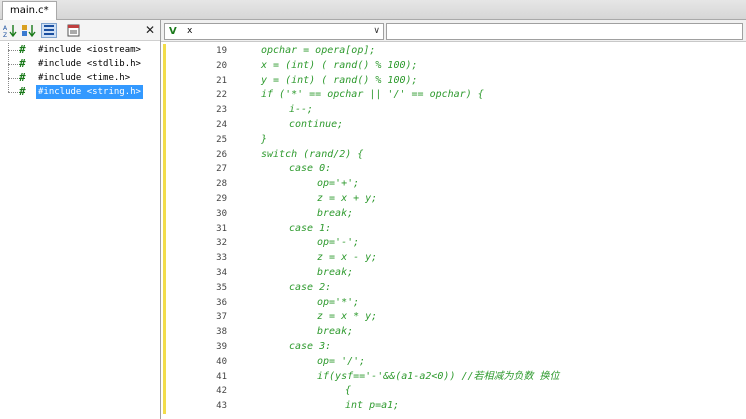 Image resolution: width=746 pixels, height=419 pixels. I want to click on code-line: 28 op='+';, so click(453, 184).